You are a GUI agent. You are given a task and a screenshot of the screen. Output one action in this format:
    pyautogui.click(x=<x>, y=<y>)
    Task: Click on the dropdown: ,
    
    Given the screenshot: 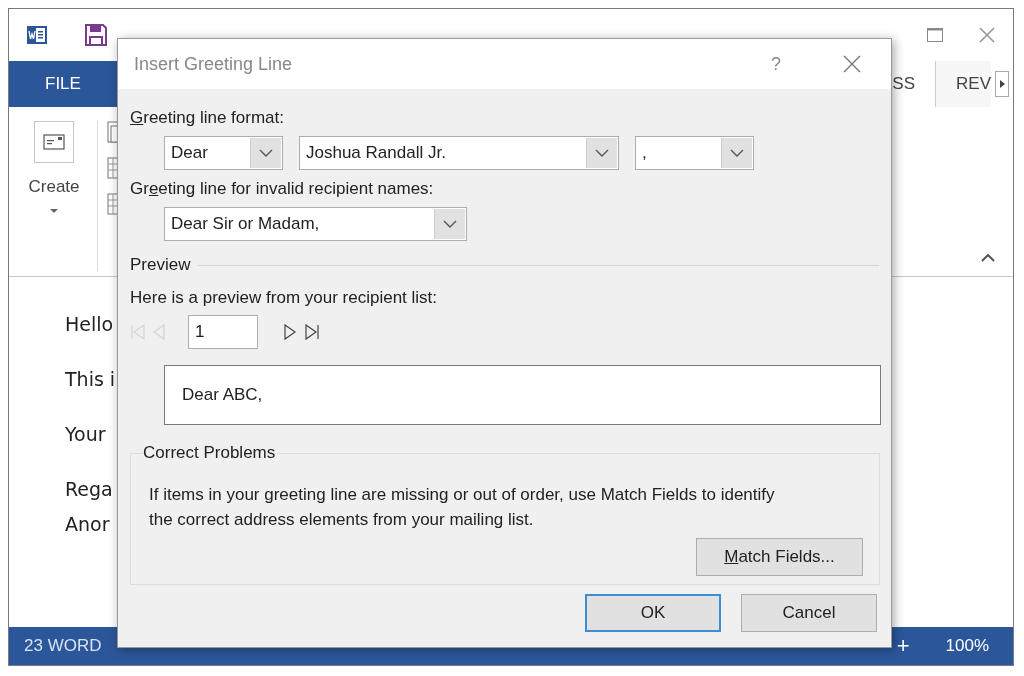 What is the action you would take?
    pyautogui.click(x=694, y=153)
    